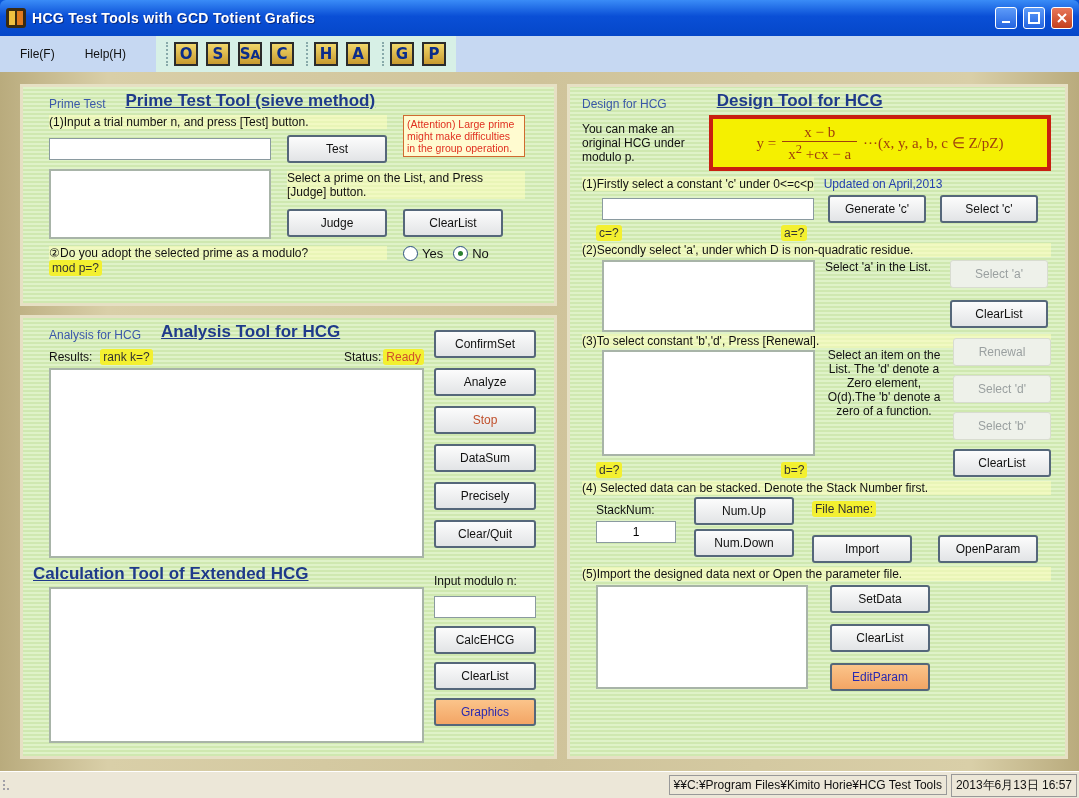 The width and height of the screenshot is (1079, 798). What do you see at coordinates (820, 132) in the screenshot?
I see `formula-numerator: x − b` at bounding box center [820, 132].